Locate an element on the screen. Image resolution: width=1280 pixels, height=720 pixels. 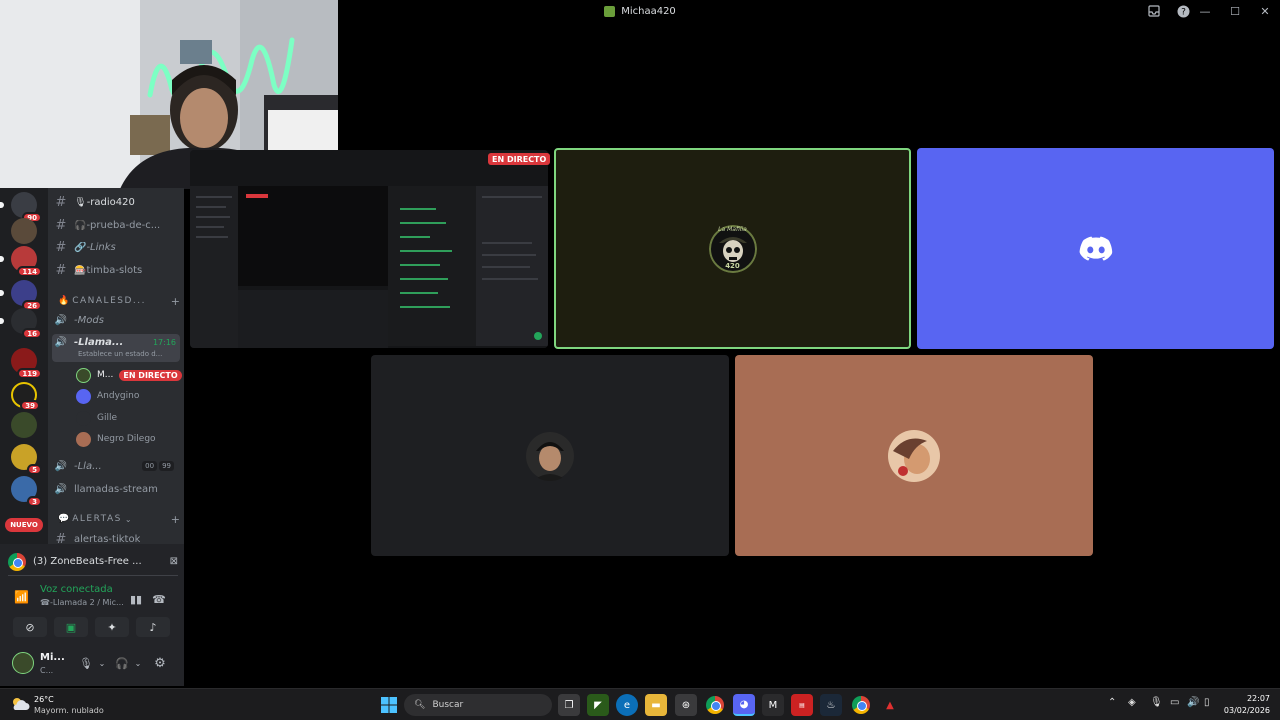
voice-channel-mods: 🔊 -Mods is located at coordinates (116, 320).